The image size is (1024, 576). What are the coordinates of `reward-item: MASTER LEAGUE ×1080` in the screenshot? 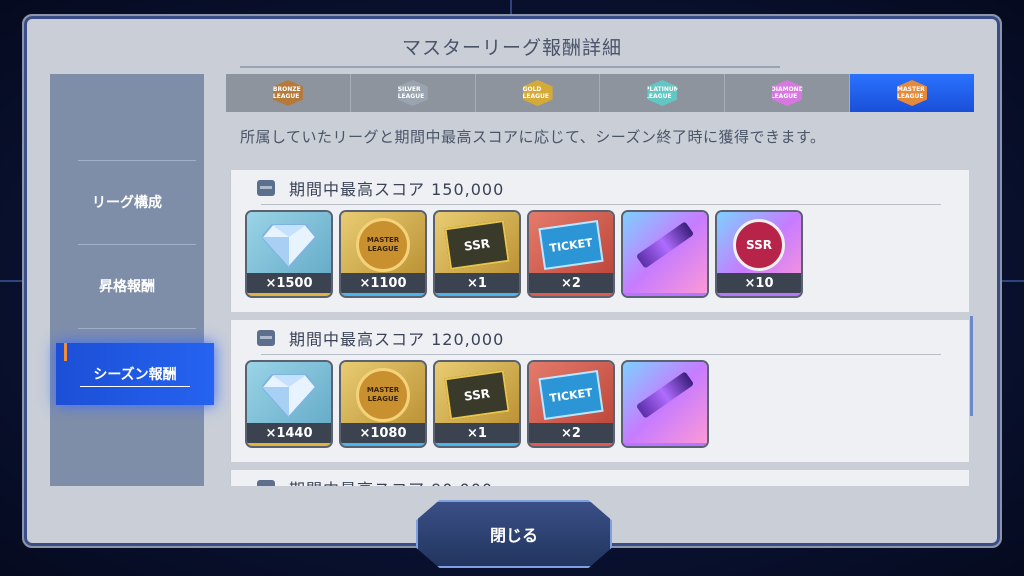 It's located at (383, 404).